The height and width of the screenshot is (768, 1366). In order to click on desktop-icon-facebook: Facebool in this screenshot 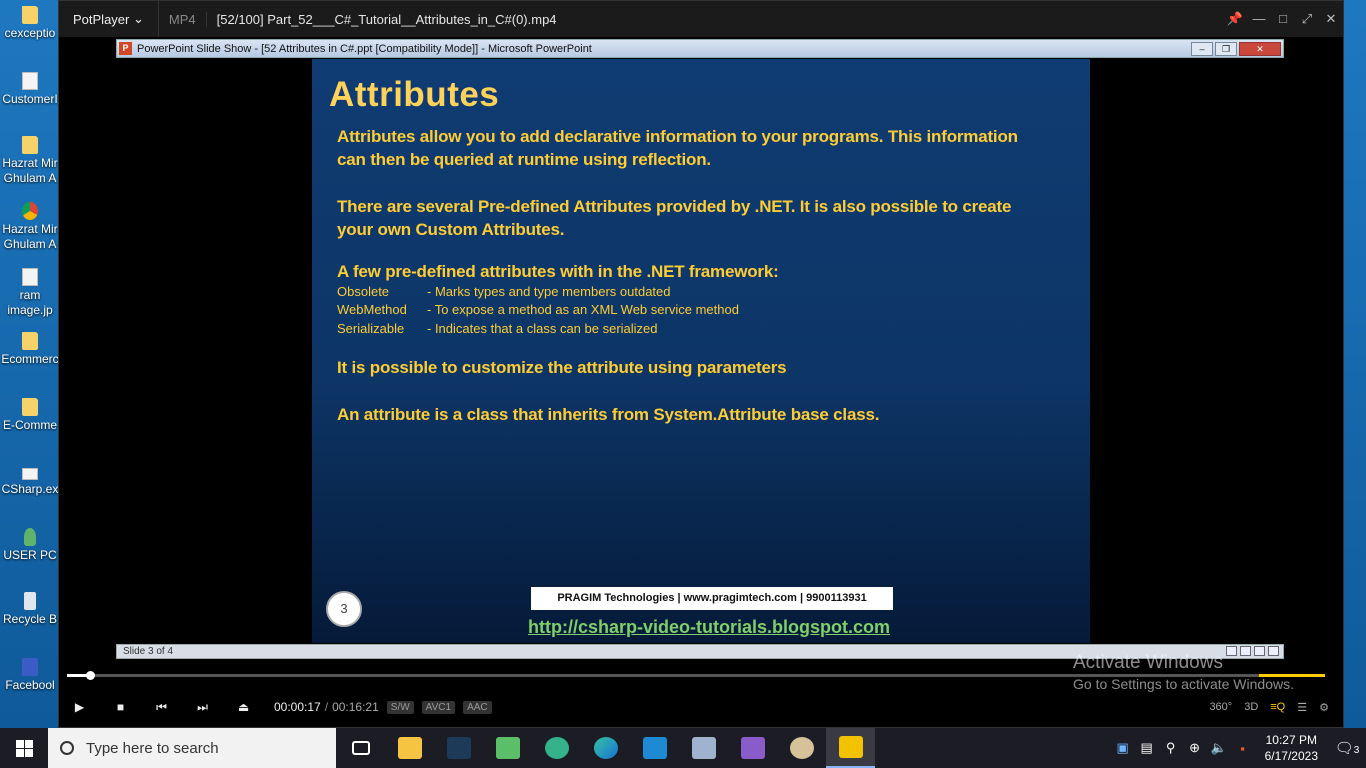, I will do `click(30, 675)`.